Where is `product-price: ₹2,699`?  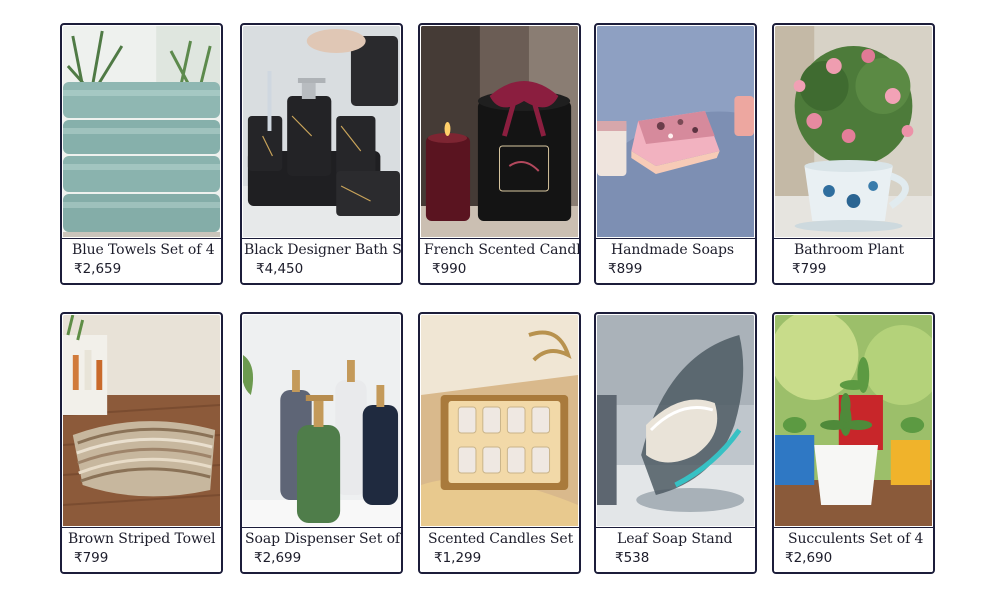 product-price: ₹2,699 is located at coordinates (278, 558).